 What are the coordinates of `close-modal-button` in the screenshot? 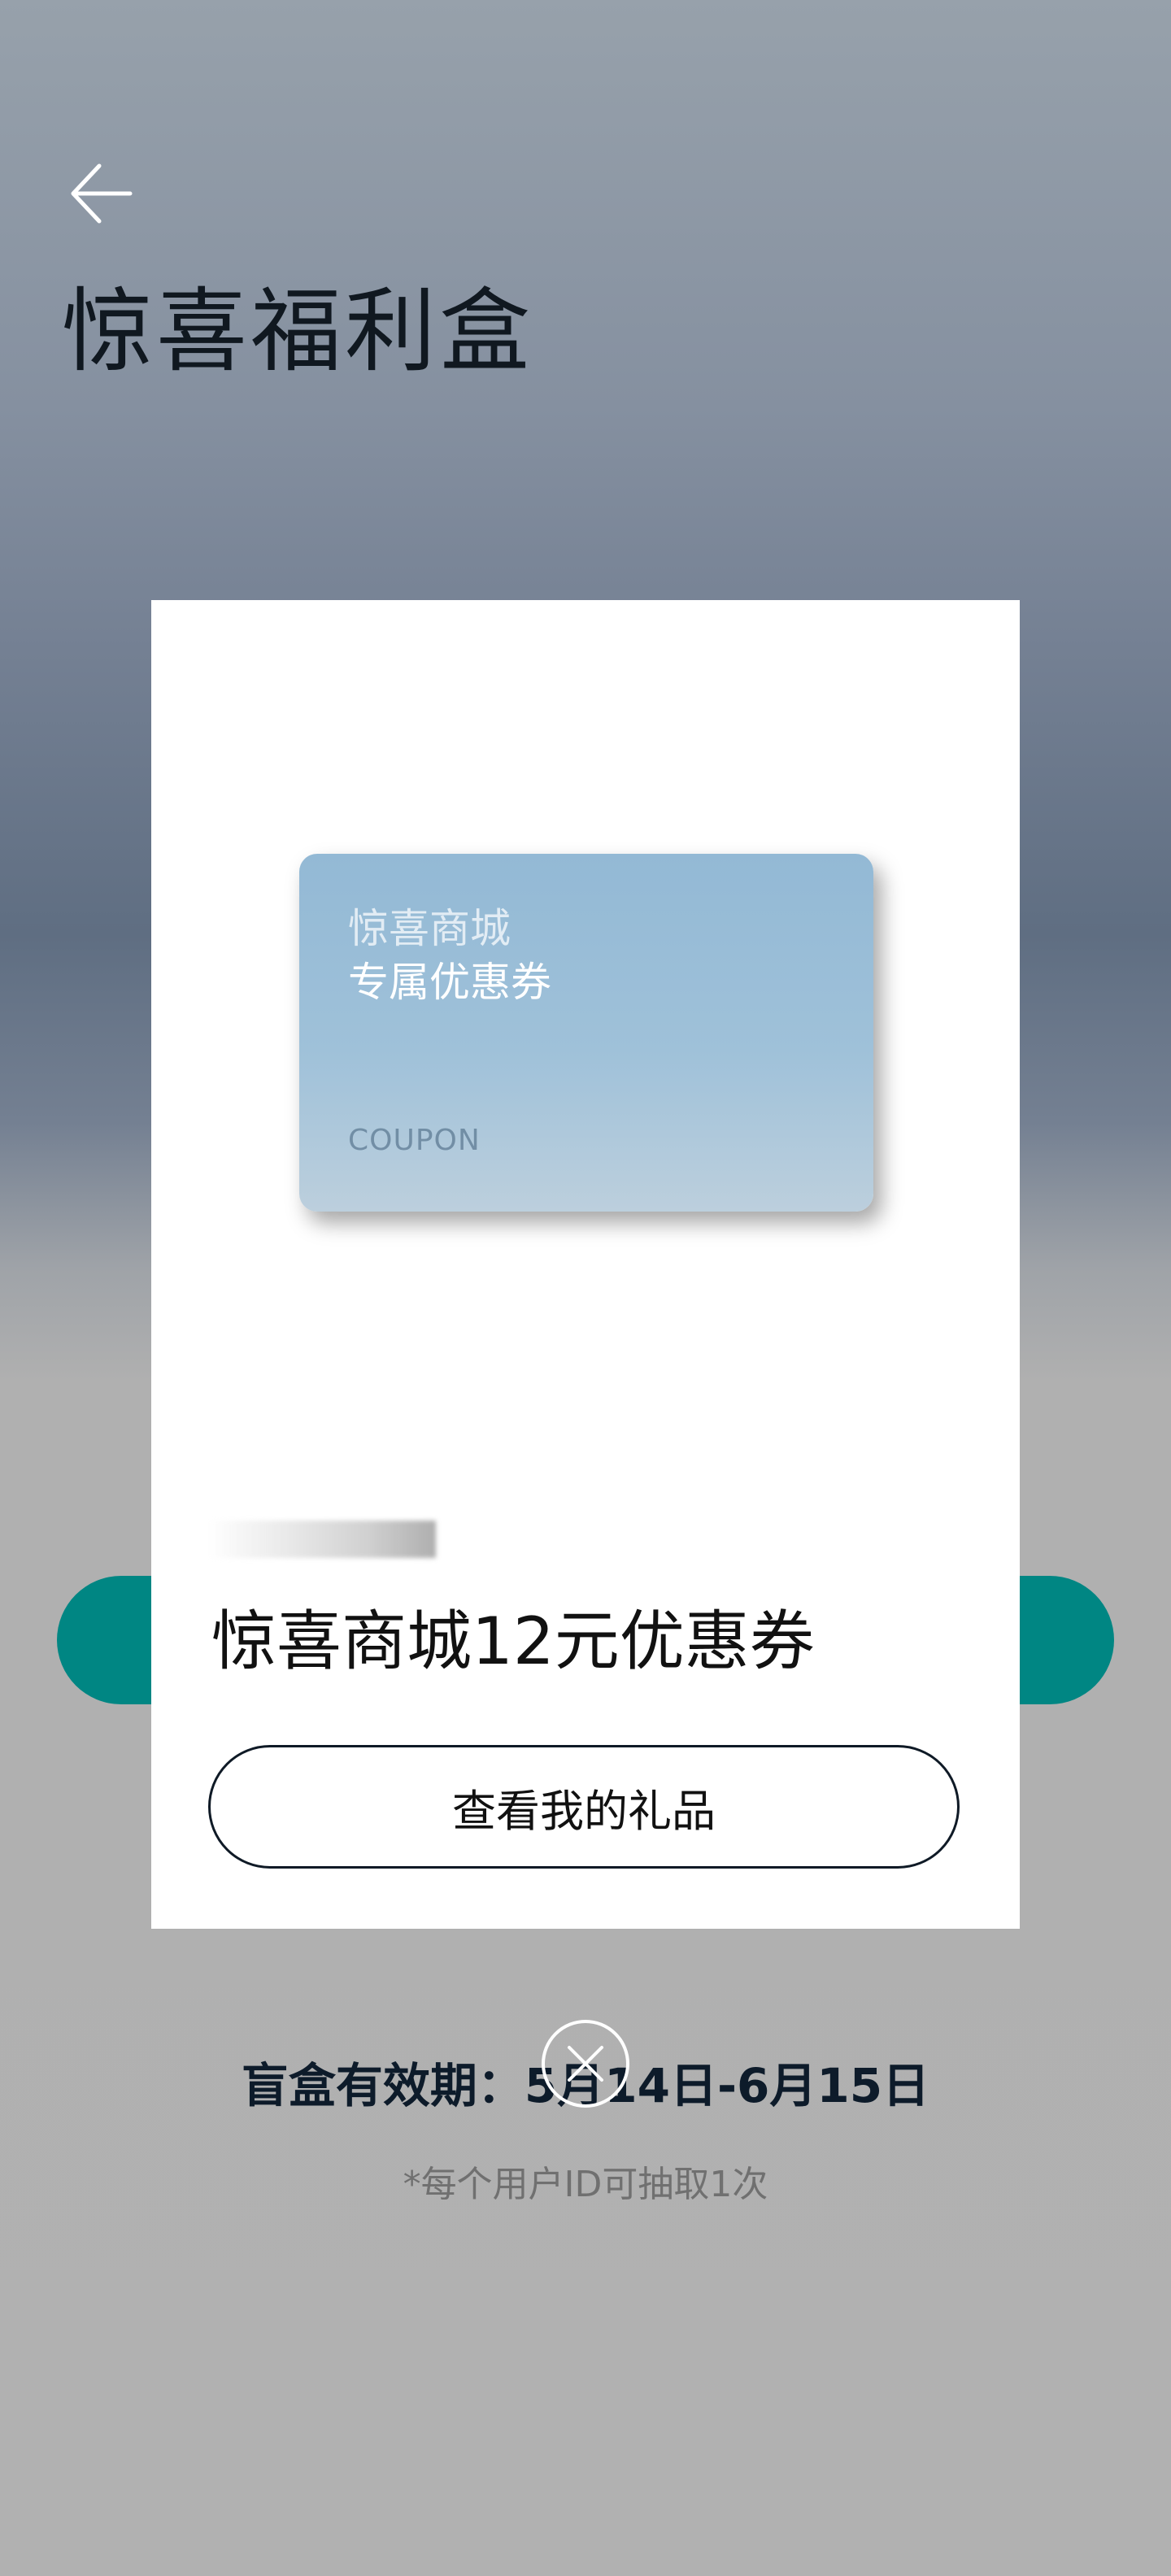 It's located at (585, 2064).